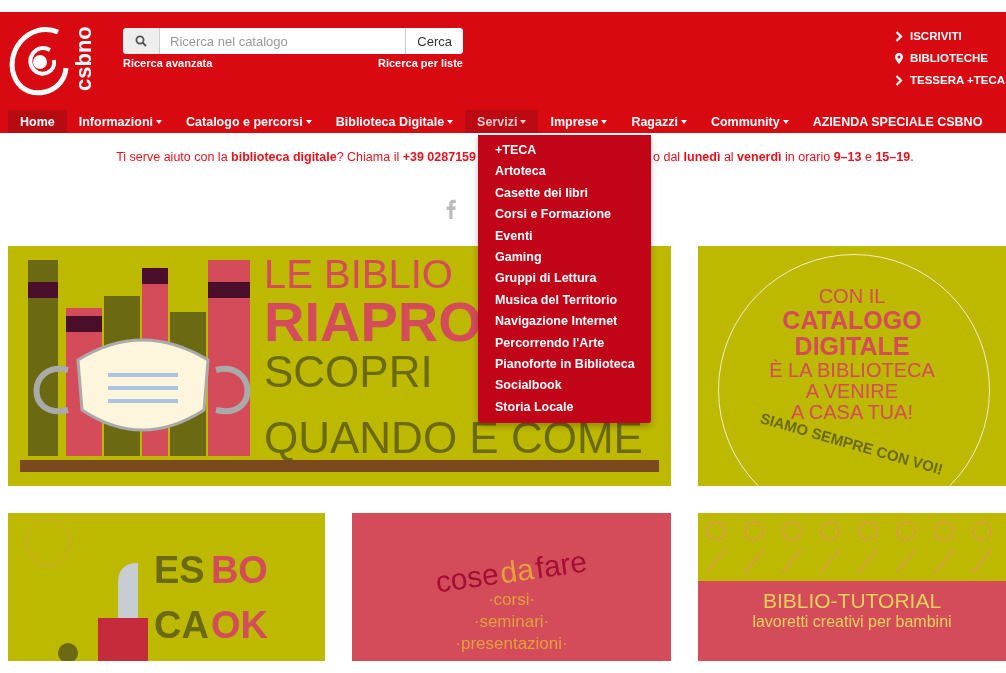 The height and width of the screenshot is (673, 1006). Describe the element at coordinates (420, 63) in the screenshot. I see `search-link: Ricerca per liste` at that location.